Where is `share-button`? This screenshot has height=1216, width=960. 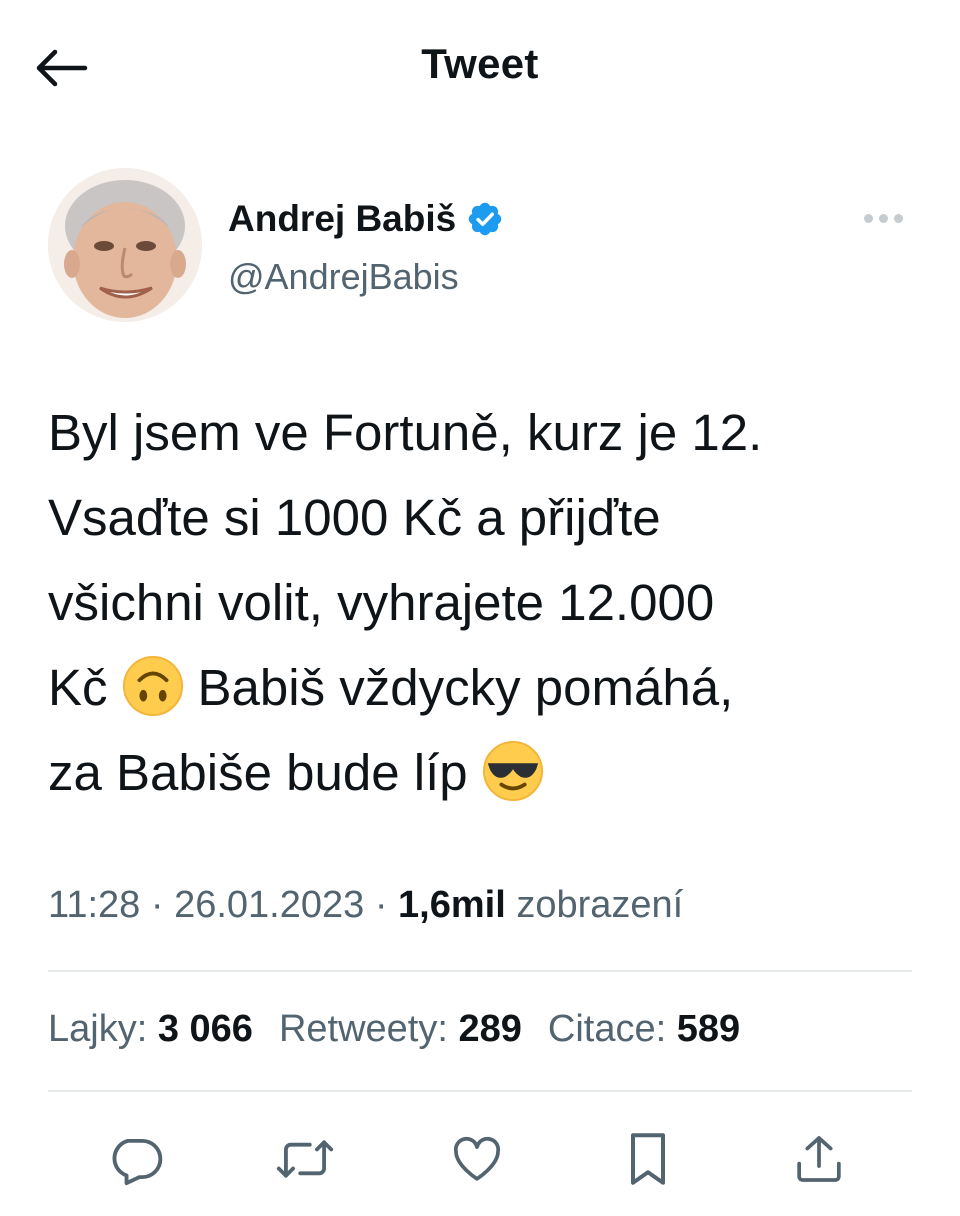
share-button is located at coordinates (819, 1159).